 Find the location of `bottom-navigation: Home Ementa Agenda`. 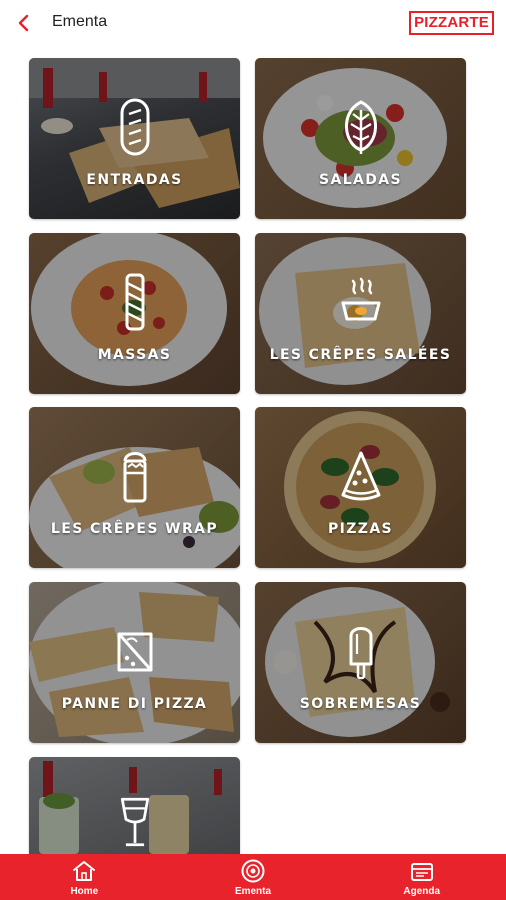

bottom-navigation: Home Ementa Agenda is located at coordinates (253, 877).